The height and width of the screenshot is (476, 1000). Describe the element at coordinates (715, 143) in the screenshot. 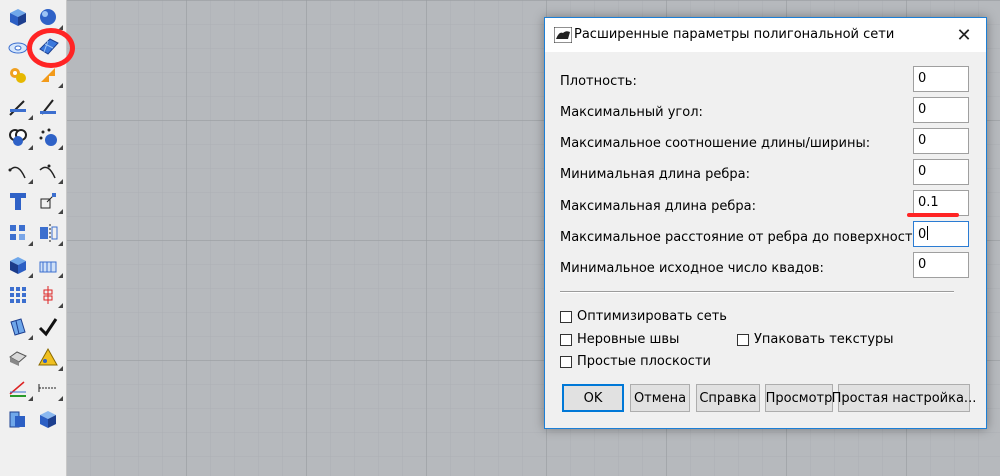

I see `max-aspect-ratio-label: Максимальное соотношение длины/ширины:` at that location.